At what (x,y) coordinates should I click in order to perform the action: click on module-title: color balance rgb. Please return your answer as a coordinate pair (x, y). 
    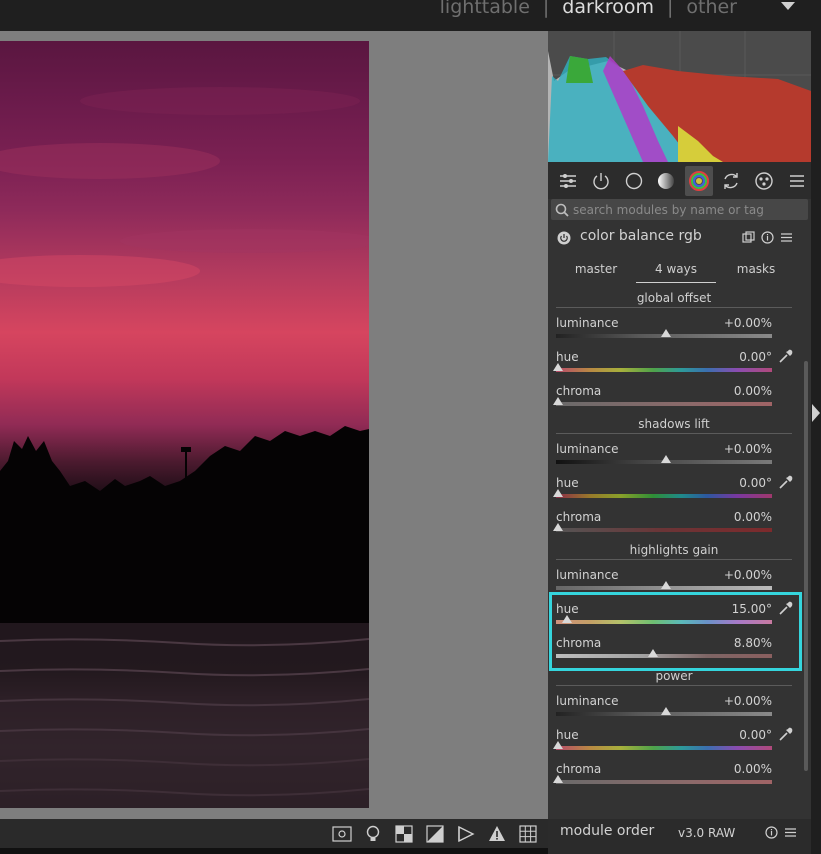
    Looking at the image, I should click on (641, 236).